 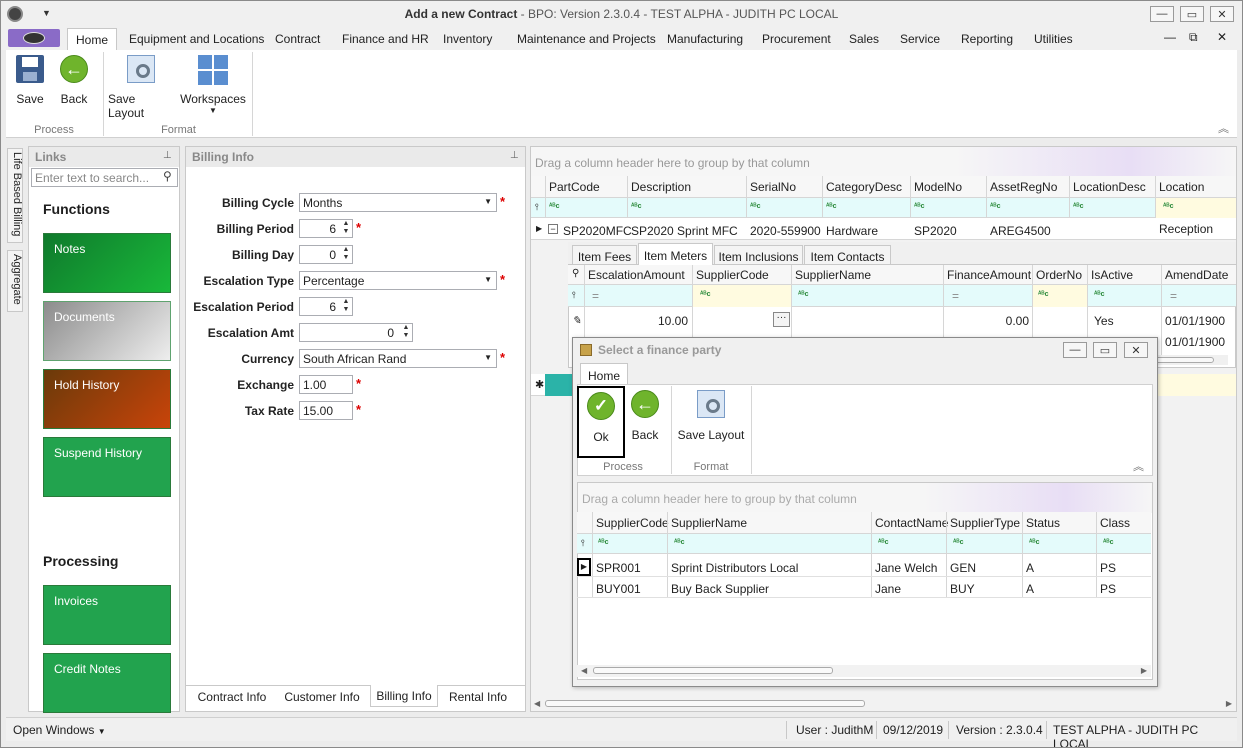 I want to click on expand-row-icon: −, so click(x=553, y=229).